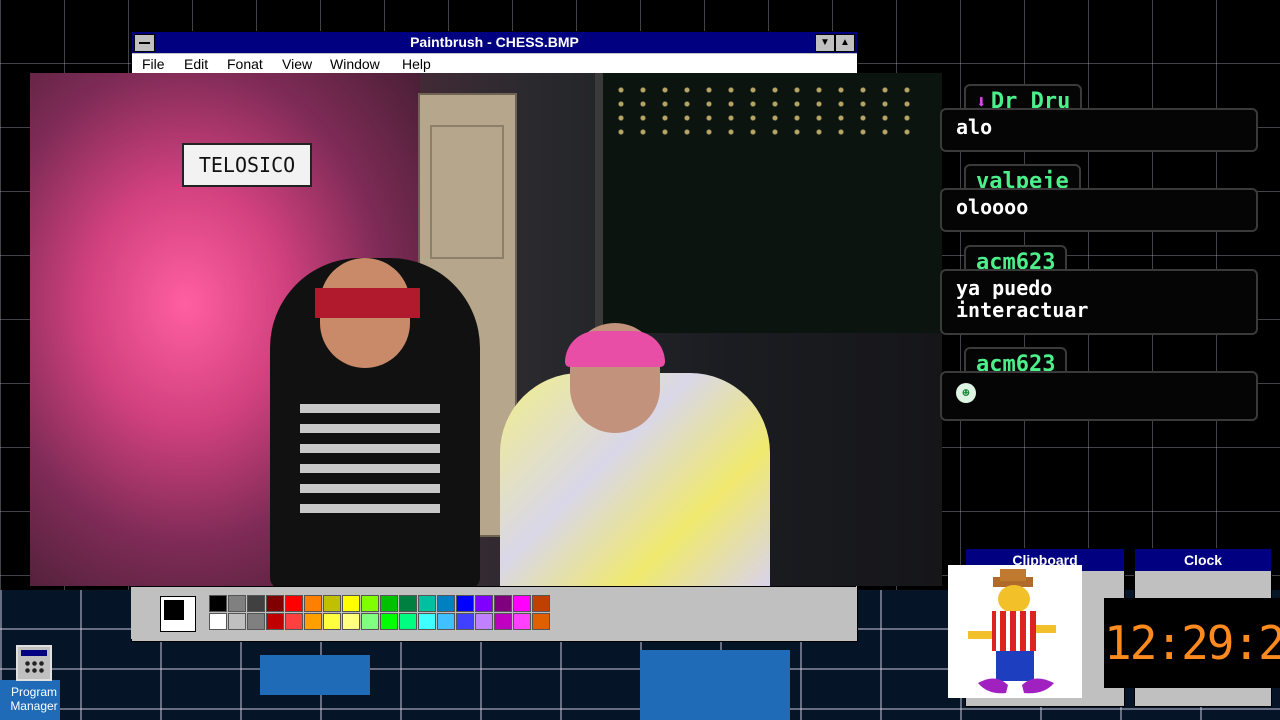 Image resolution: width=1280 pixels, height=720 pixels. I want to click on current-colors, so click(178, 614).